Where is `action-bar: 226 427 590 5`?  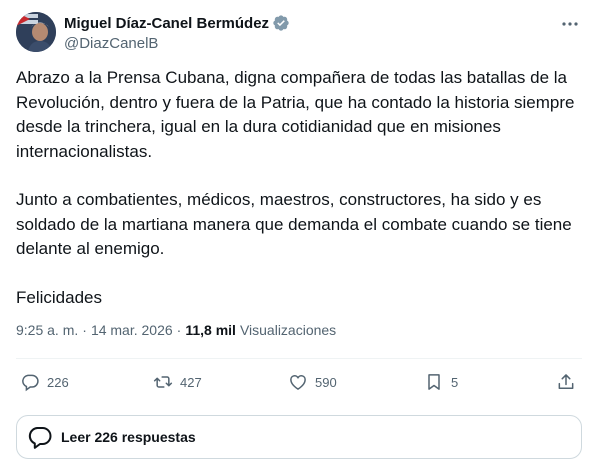
action-bar: 226 427 590 5 is located at coordinates (299, 383).